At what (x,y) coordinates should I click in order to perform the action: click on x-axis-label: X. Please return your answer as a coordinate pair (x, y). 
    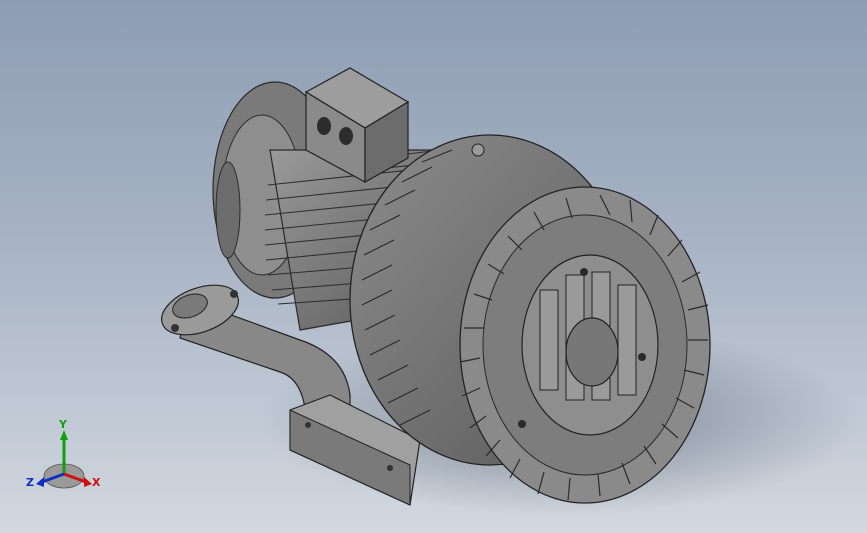
    Looking at the image, I should click on (96, 482).